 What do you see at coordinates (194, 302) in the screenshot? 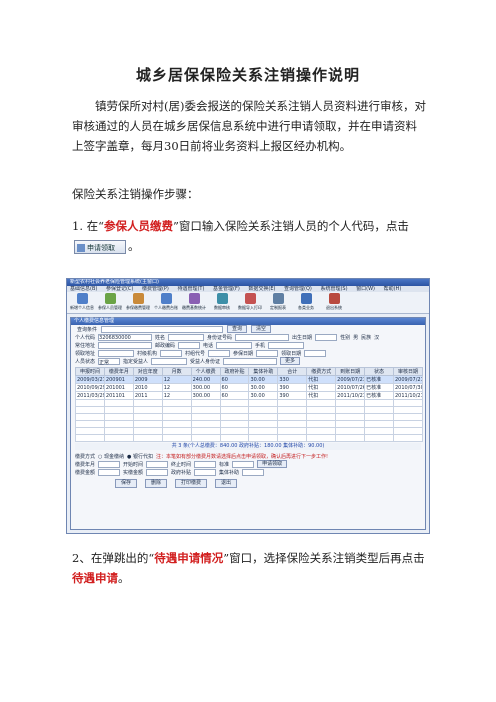
I see `toolbar-button: 缴费基数统计` at bounding box center [194, 302].